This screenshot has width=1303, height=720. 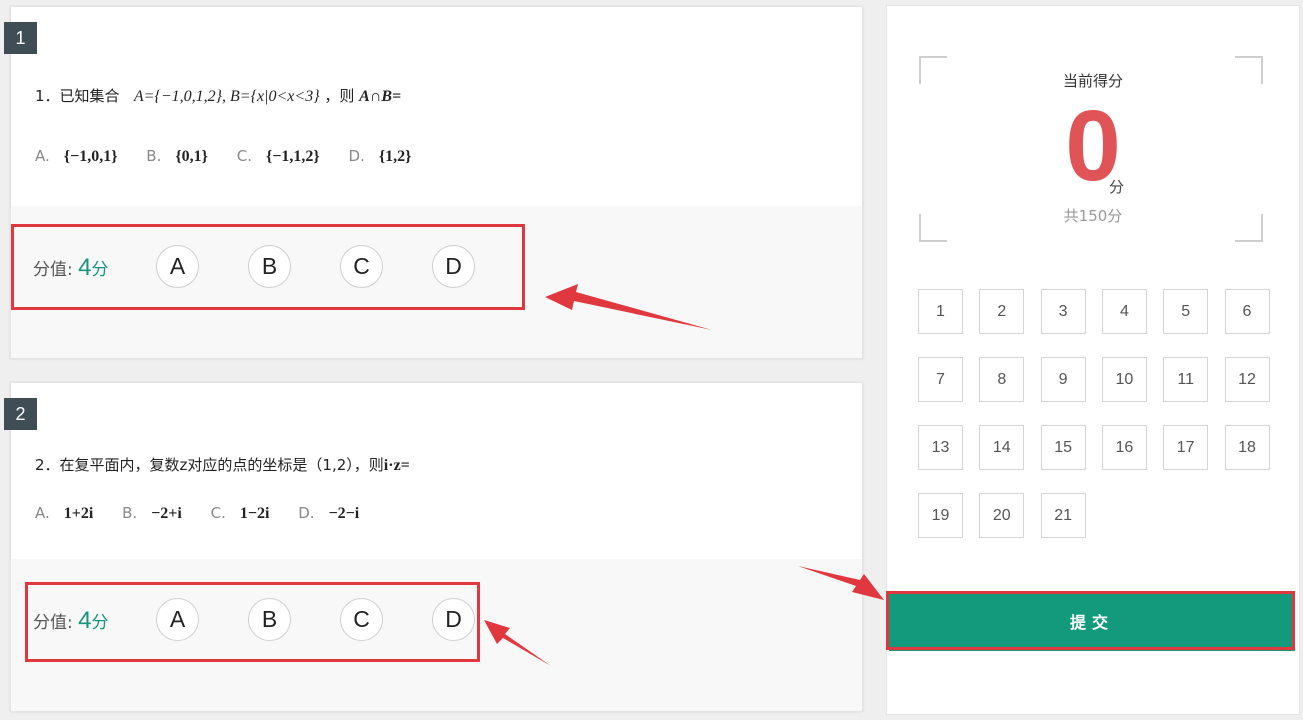 I want to click on option-a: A. {−1,0,1}, so click(x=76, y=156).